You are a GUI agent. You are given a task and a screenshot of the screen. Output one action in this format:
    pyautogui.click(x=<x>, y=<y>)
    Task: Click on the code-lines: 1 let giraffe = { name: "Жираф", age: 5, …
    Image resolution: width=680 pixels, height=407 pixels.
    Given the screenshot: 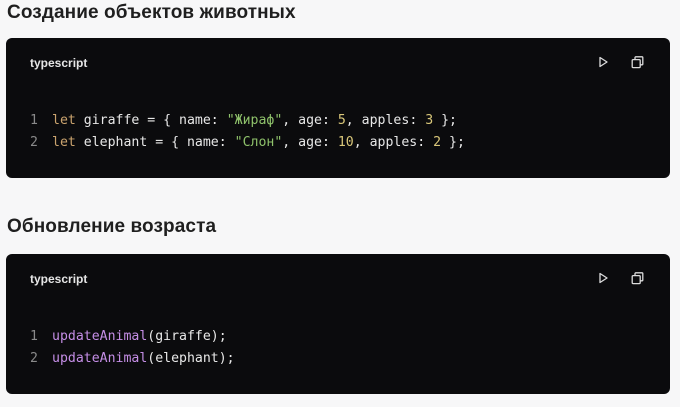 What is the action you would take?
    pyautogui.click(x=247, y=132)
    